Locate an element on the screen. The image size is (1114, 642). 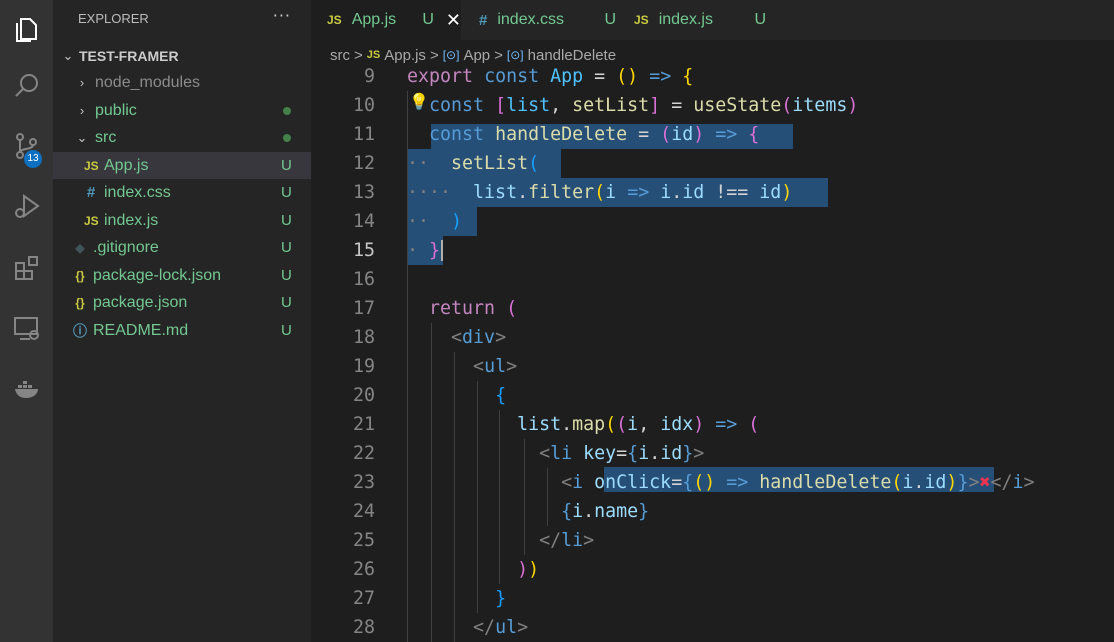
line-number: 24 is located at coordinates (363, 511).